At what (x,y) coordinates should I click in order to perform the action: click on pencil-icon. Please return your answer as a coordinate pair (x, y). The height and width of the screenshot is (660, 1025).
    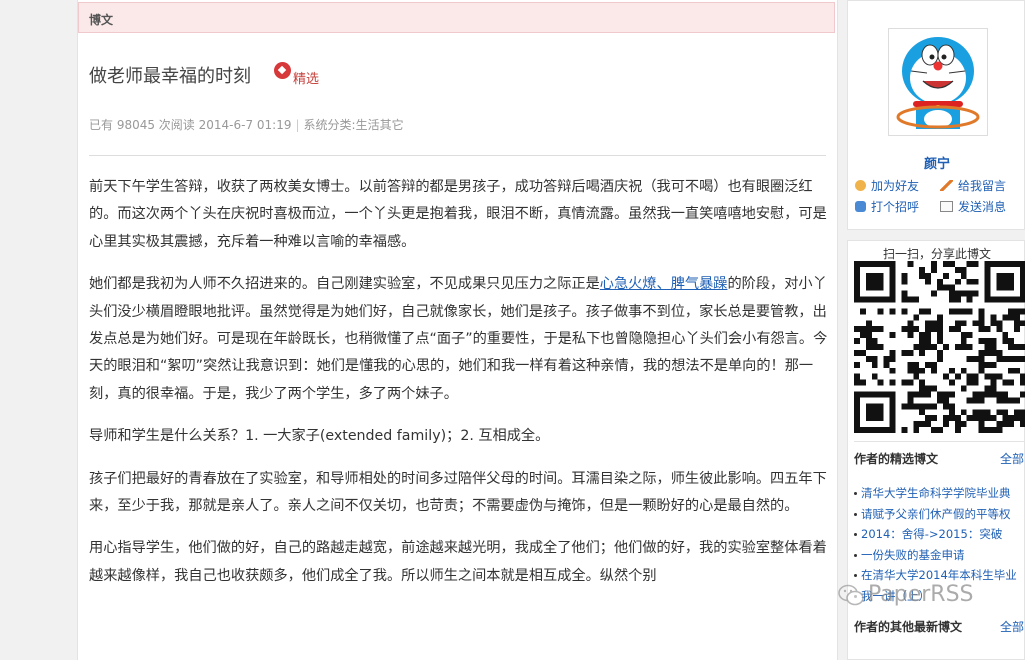
    Looking at the image, I should click on (946, 185).